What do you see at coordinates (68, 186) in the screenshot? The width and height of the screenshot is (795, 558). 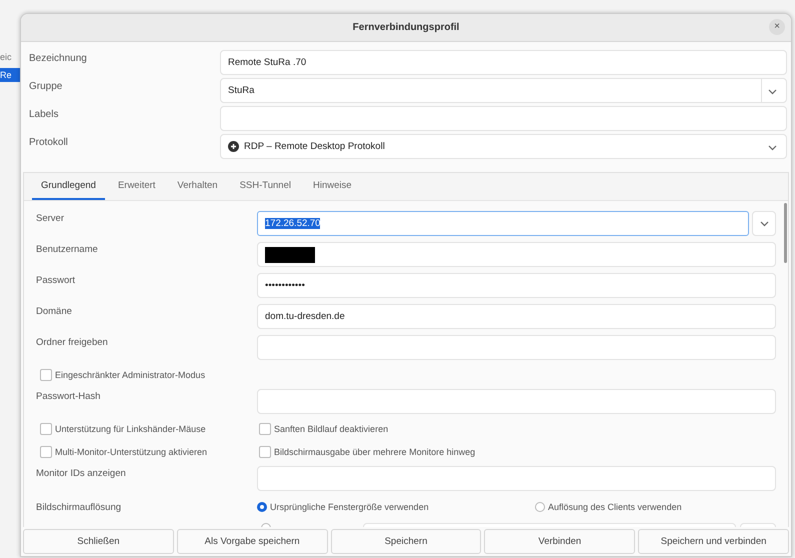 I see `tab: Grundlegend` at bounding box center [68, 186].